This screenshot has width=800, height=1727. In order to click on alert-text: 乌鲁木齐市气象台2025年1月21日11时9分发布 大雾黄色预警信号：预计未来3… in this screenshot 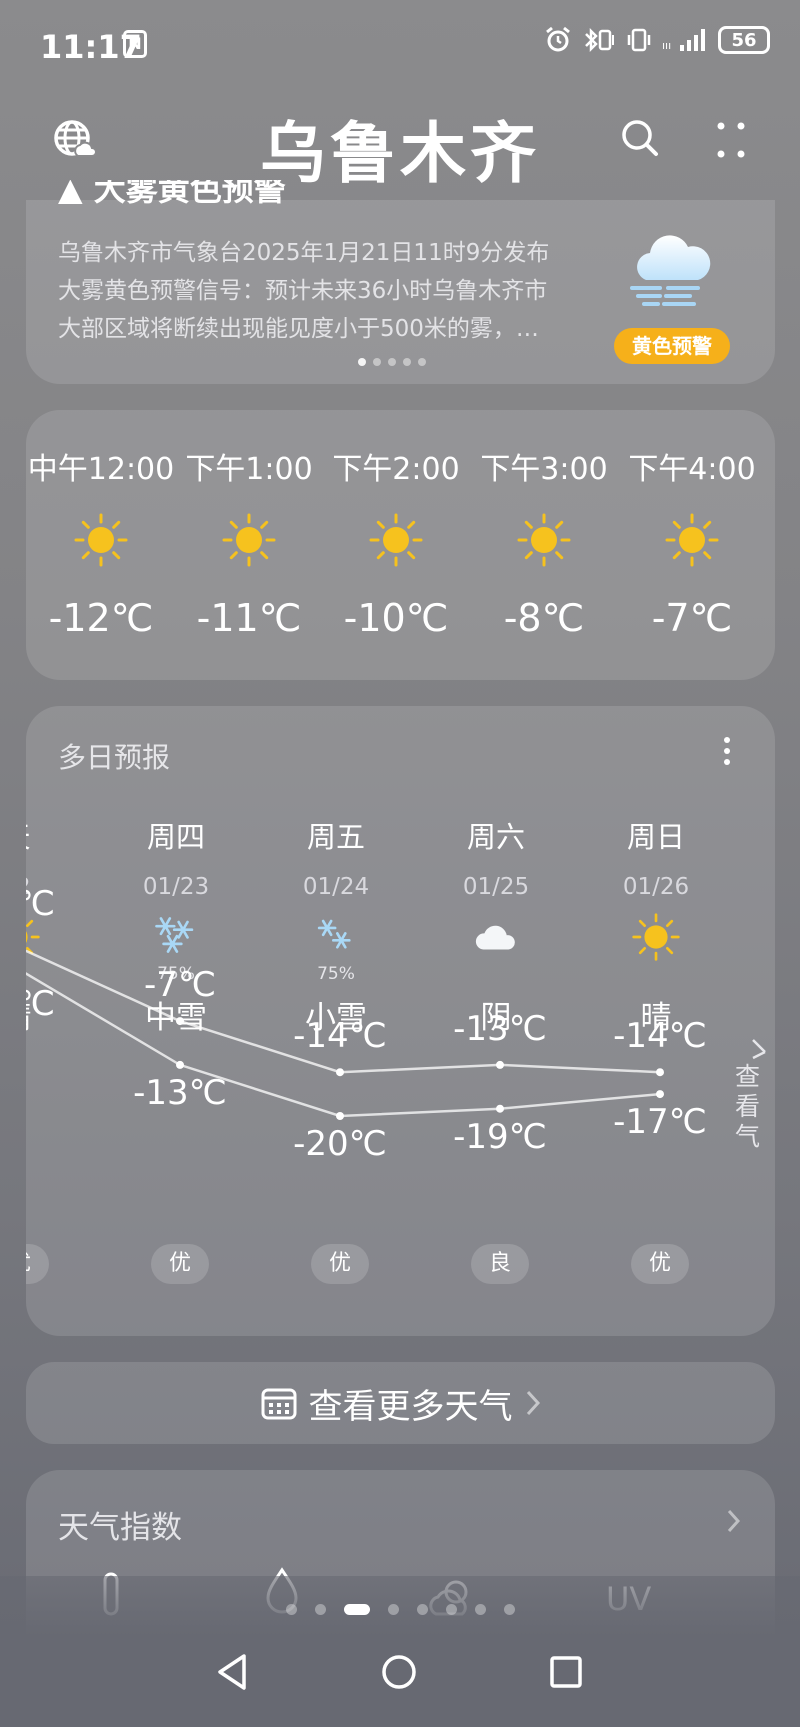, I will do `click(323, 291)`.